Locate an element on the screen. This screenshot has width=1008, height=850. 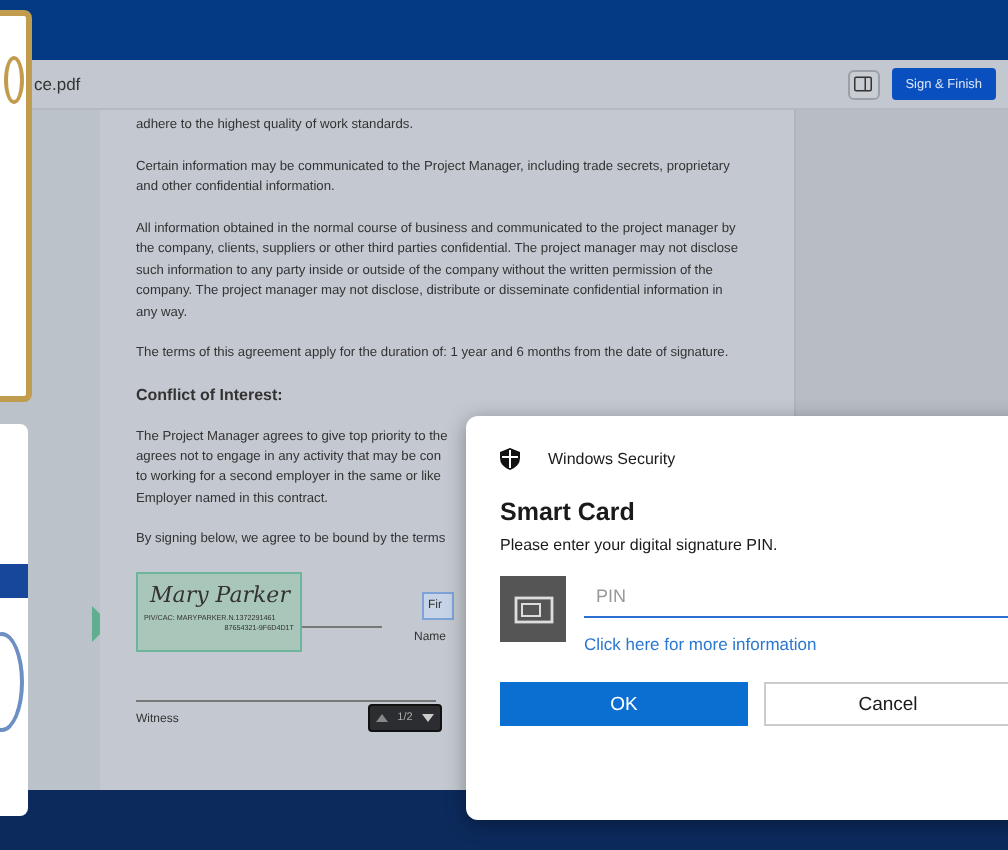
smart-card-icon is located at coordinates (533, 609).